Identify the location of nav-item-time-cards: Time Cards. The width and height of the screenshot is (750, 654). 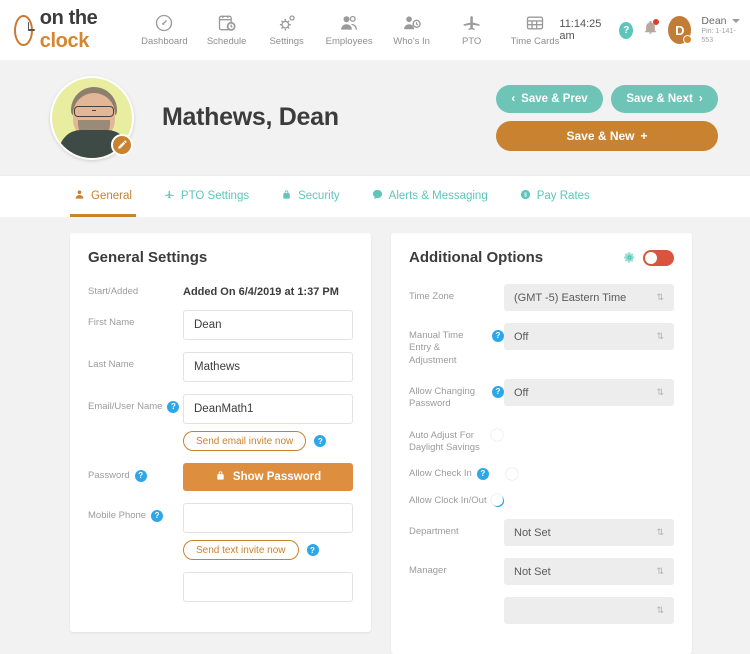
(535, 30).